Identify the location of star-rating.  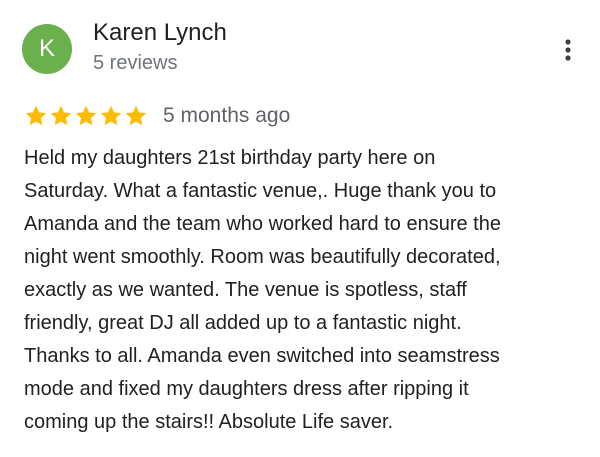
(86, 116).